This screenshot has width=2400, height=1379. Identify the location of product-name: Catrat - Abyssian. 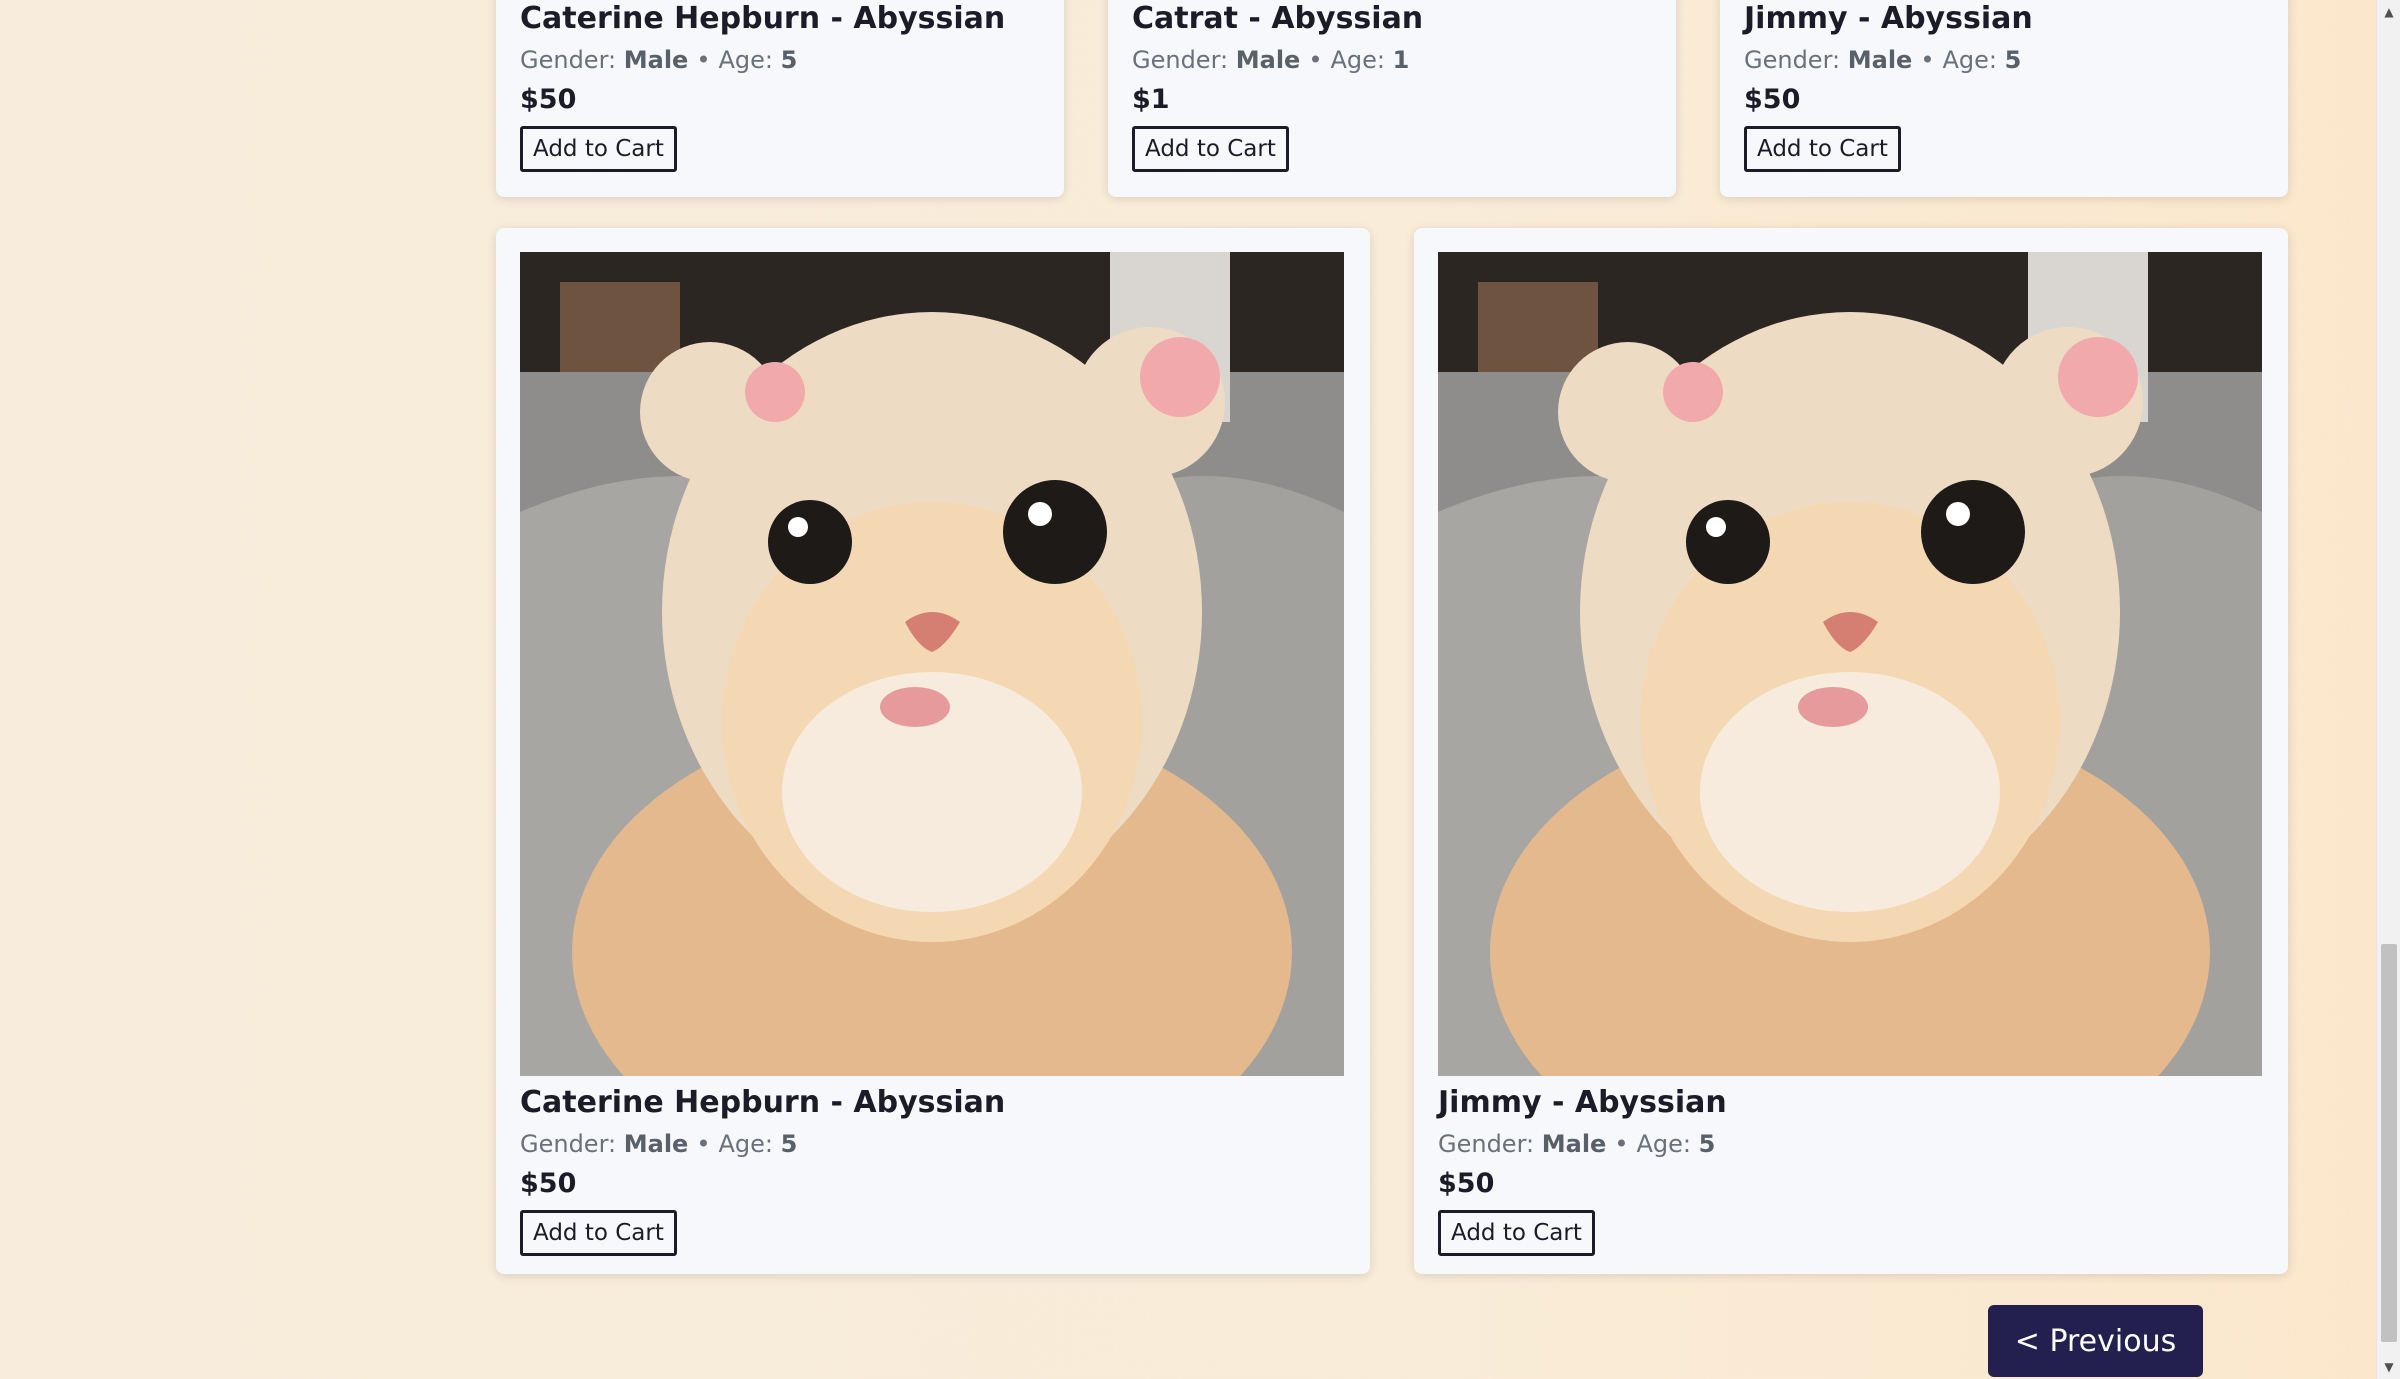
(1278, 18).